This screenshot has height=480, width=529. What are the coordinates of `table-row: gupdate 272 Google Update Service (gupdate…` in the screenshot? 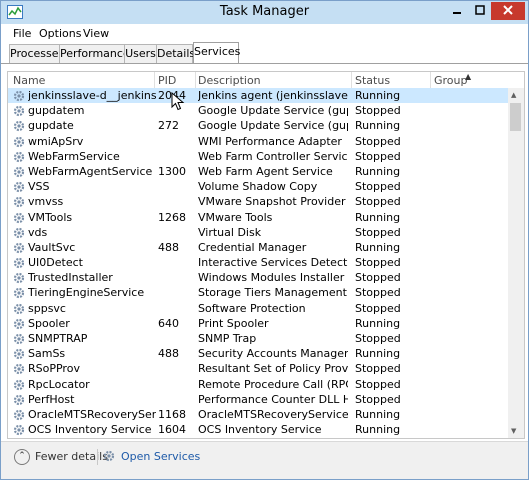 It's located at (258, 125).